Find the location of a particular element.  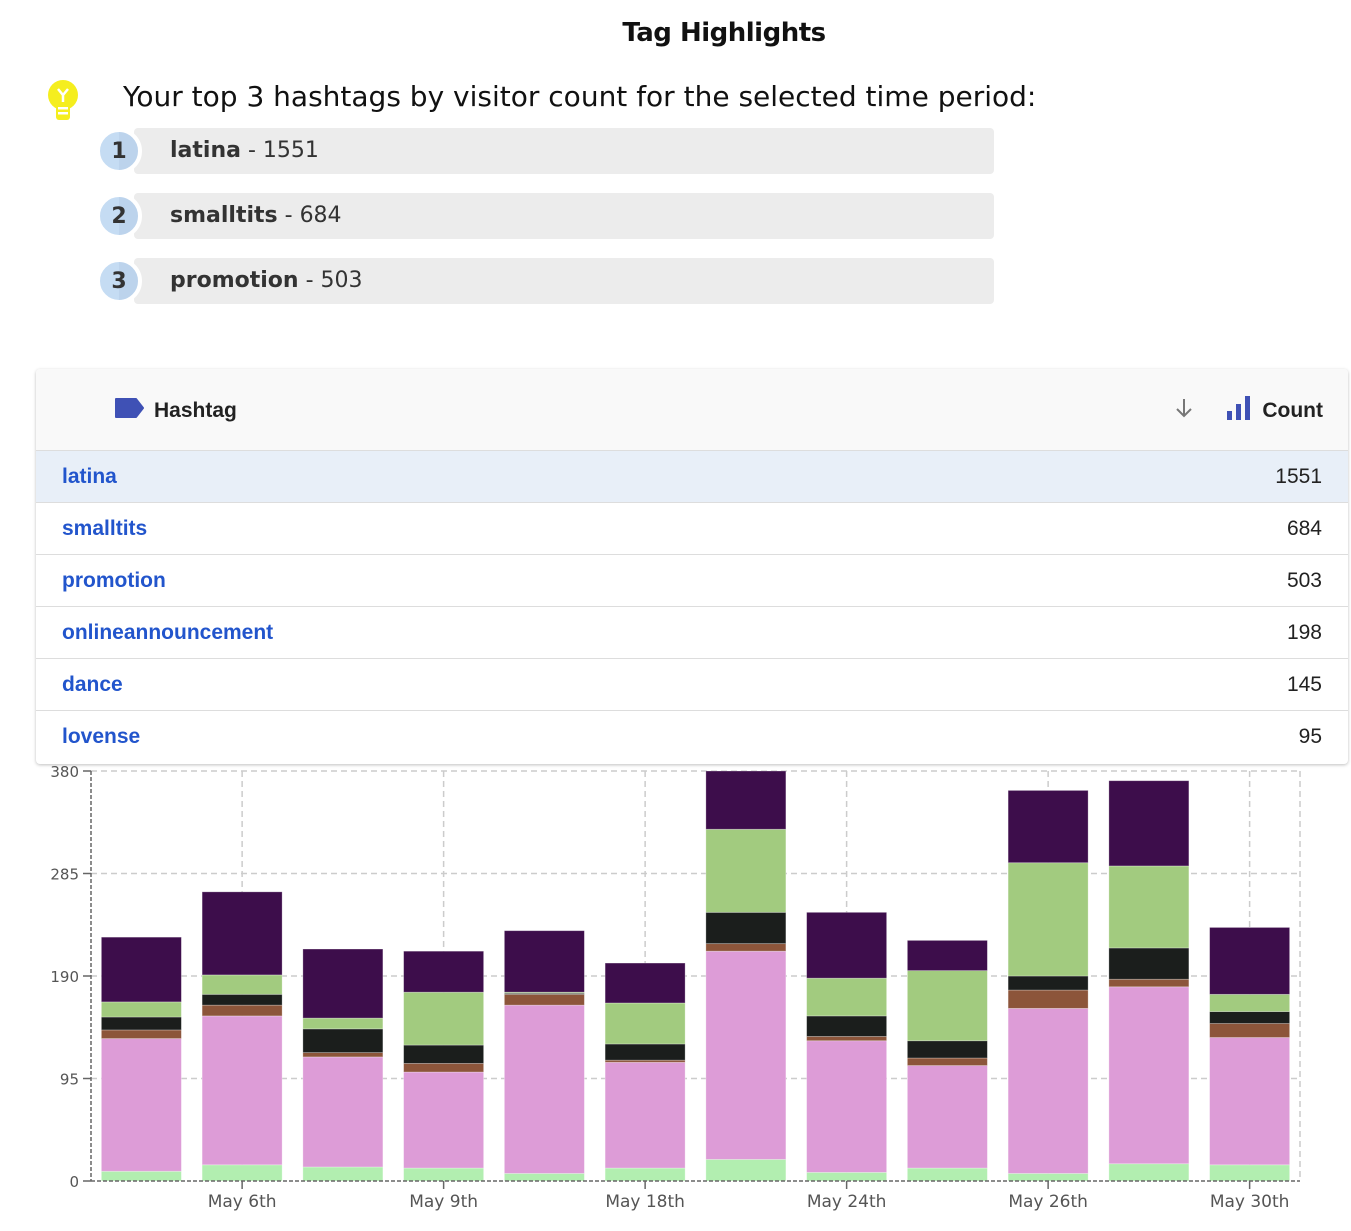

page-title: Tag Highlights is located at coordinates (724, 33).